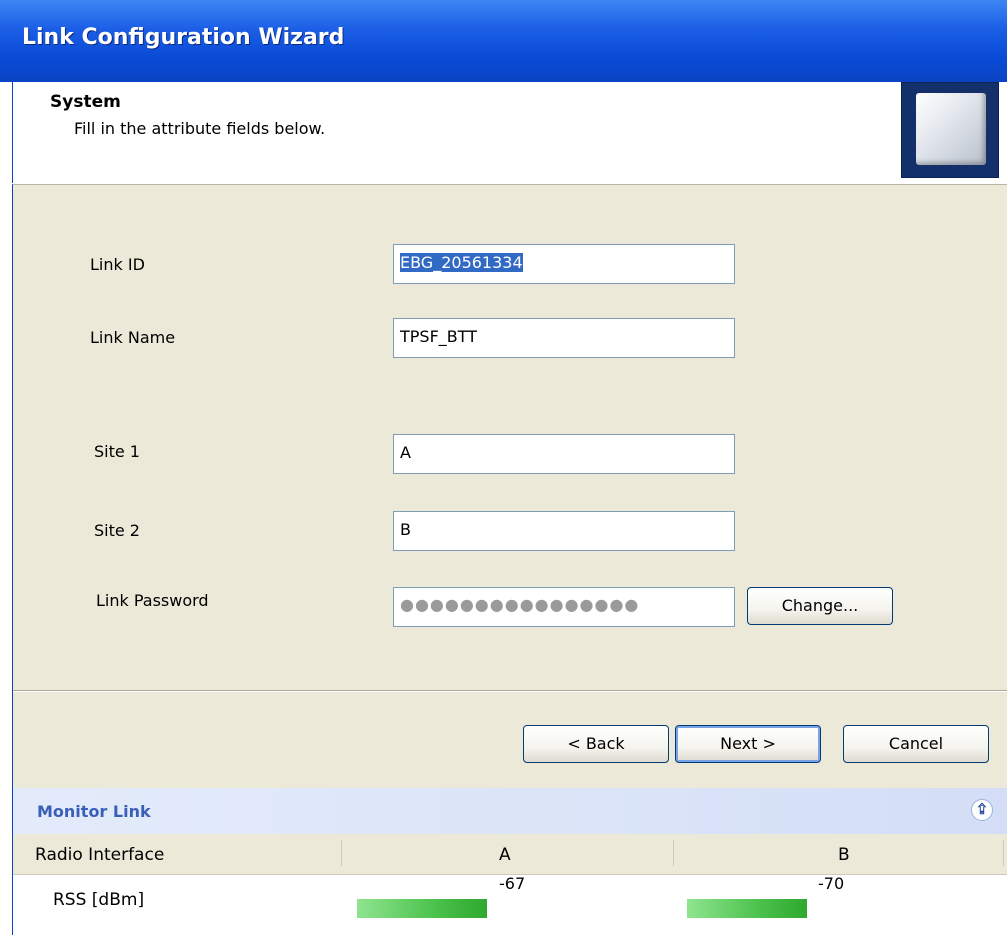  Describe the element at coordinates (982, 810) in the screenshot. I see `double-chevron-up-icon: ⮸` at that location.